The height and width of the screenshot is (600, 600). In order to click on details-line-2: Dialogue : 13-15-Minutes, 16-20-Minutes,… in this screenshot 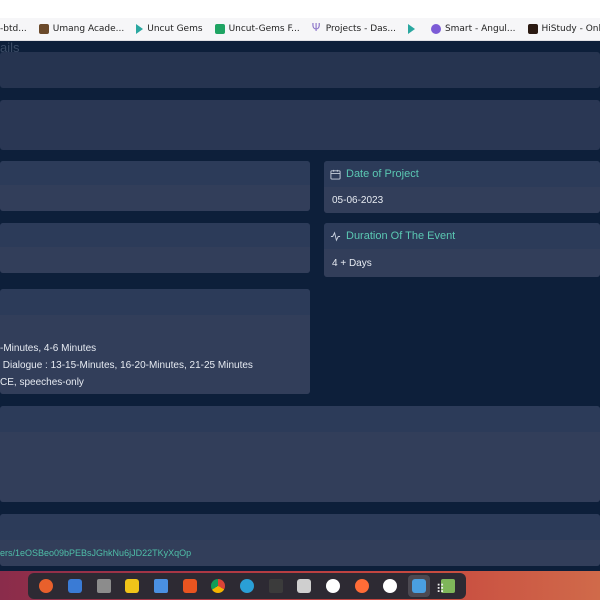, I will do `click(126, 365)`.